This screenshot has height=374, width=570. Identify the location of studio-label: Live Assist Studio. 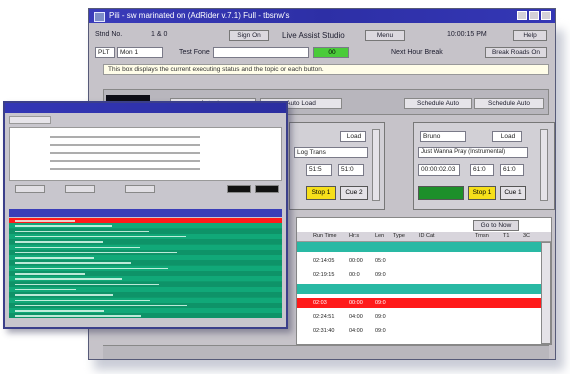
(313, 35).